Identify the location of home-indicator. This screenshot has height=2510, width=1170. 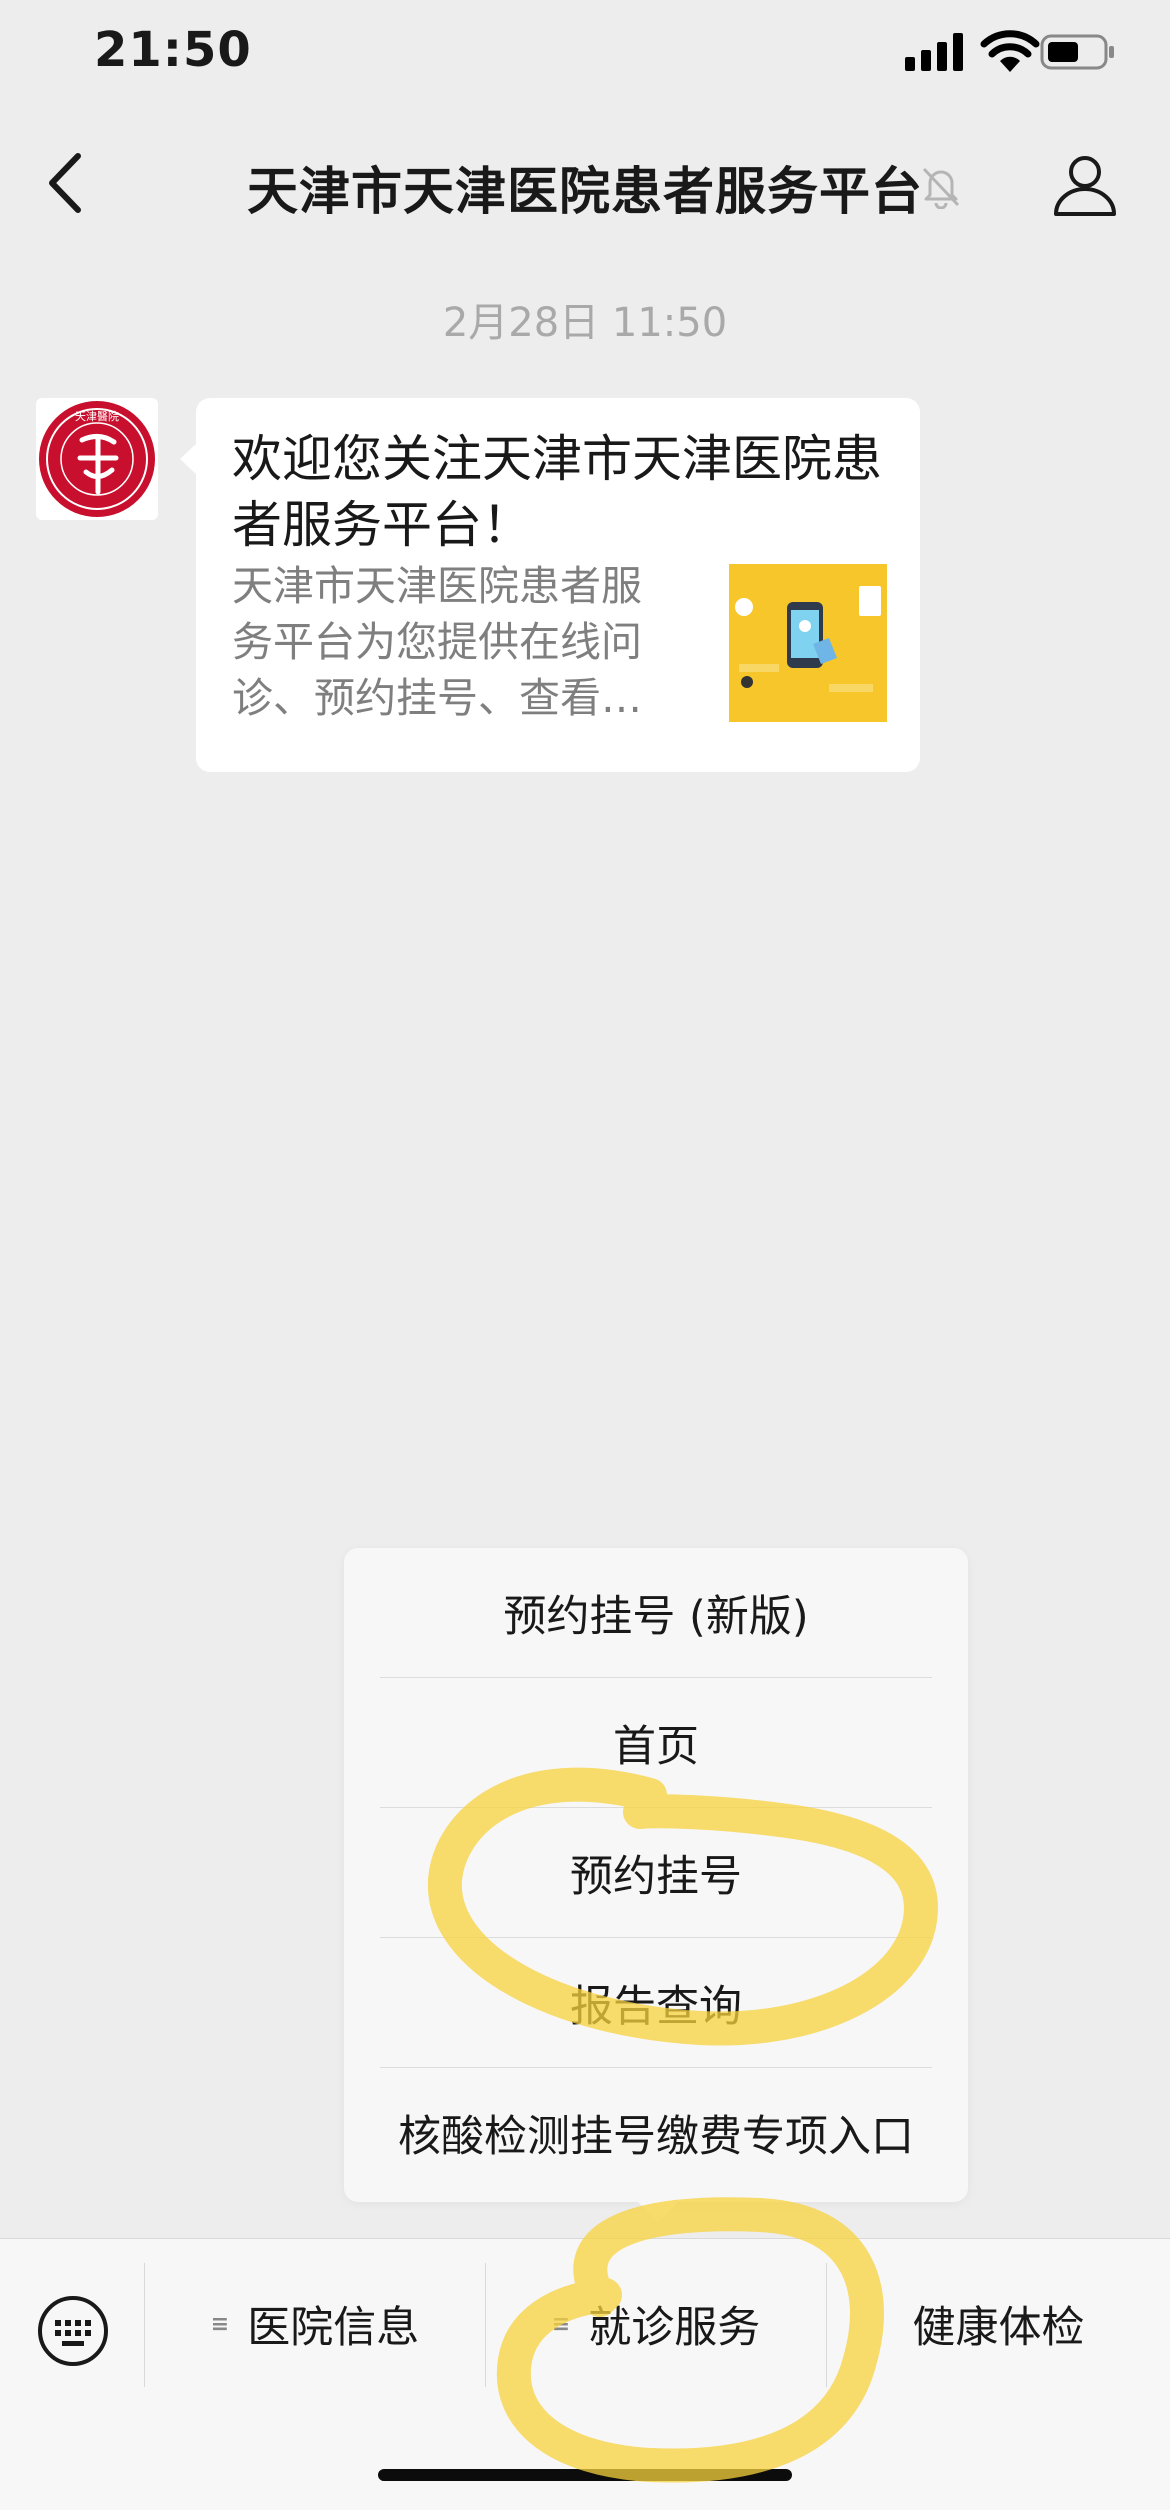
(585, 2475).